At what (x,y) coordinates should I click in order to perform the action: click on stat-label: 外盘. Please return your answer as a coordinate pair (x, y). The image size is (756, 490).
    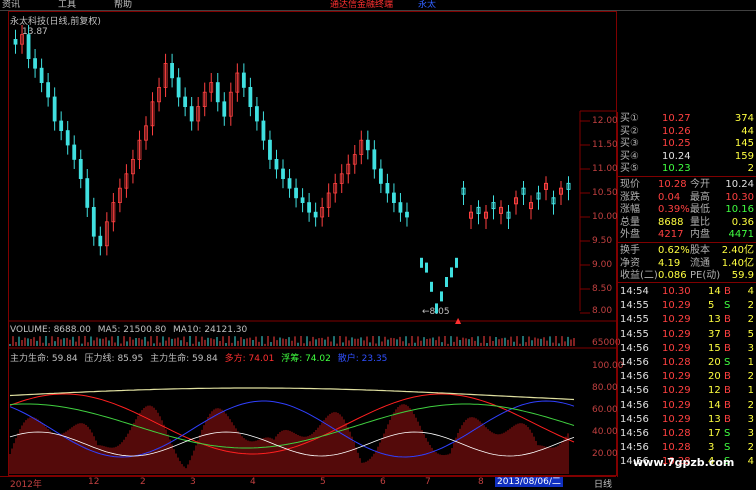
    Looking at the image, I should click on (630, 234).